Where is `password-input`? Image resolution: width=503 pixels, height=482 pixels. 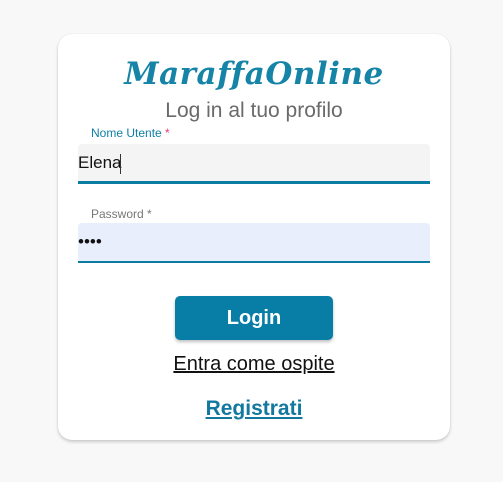
password-input is located at coordinates (254, 242).